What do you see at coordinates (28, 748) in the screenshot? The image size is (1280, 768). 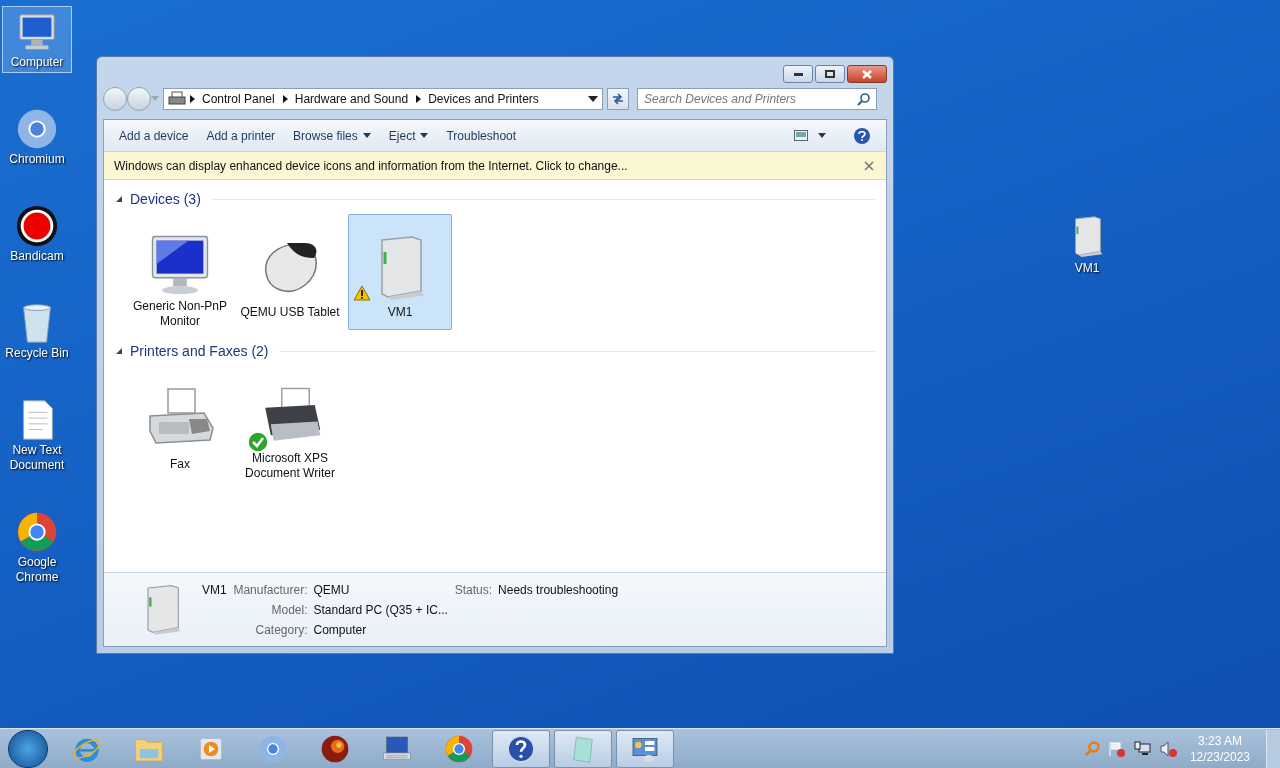 I see `start-button` at bounding box center [28, 748].